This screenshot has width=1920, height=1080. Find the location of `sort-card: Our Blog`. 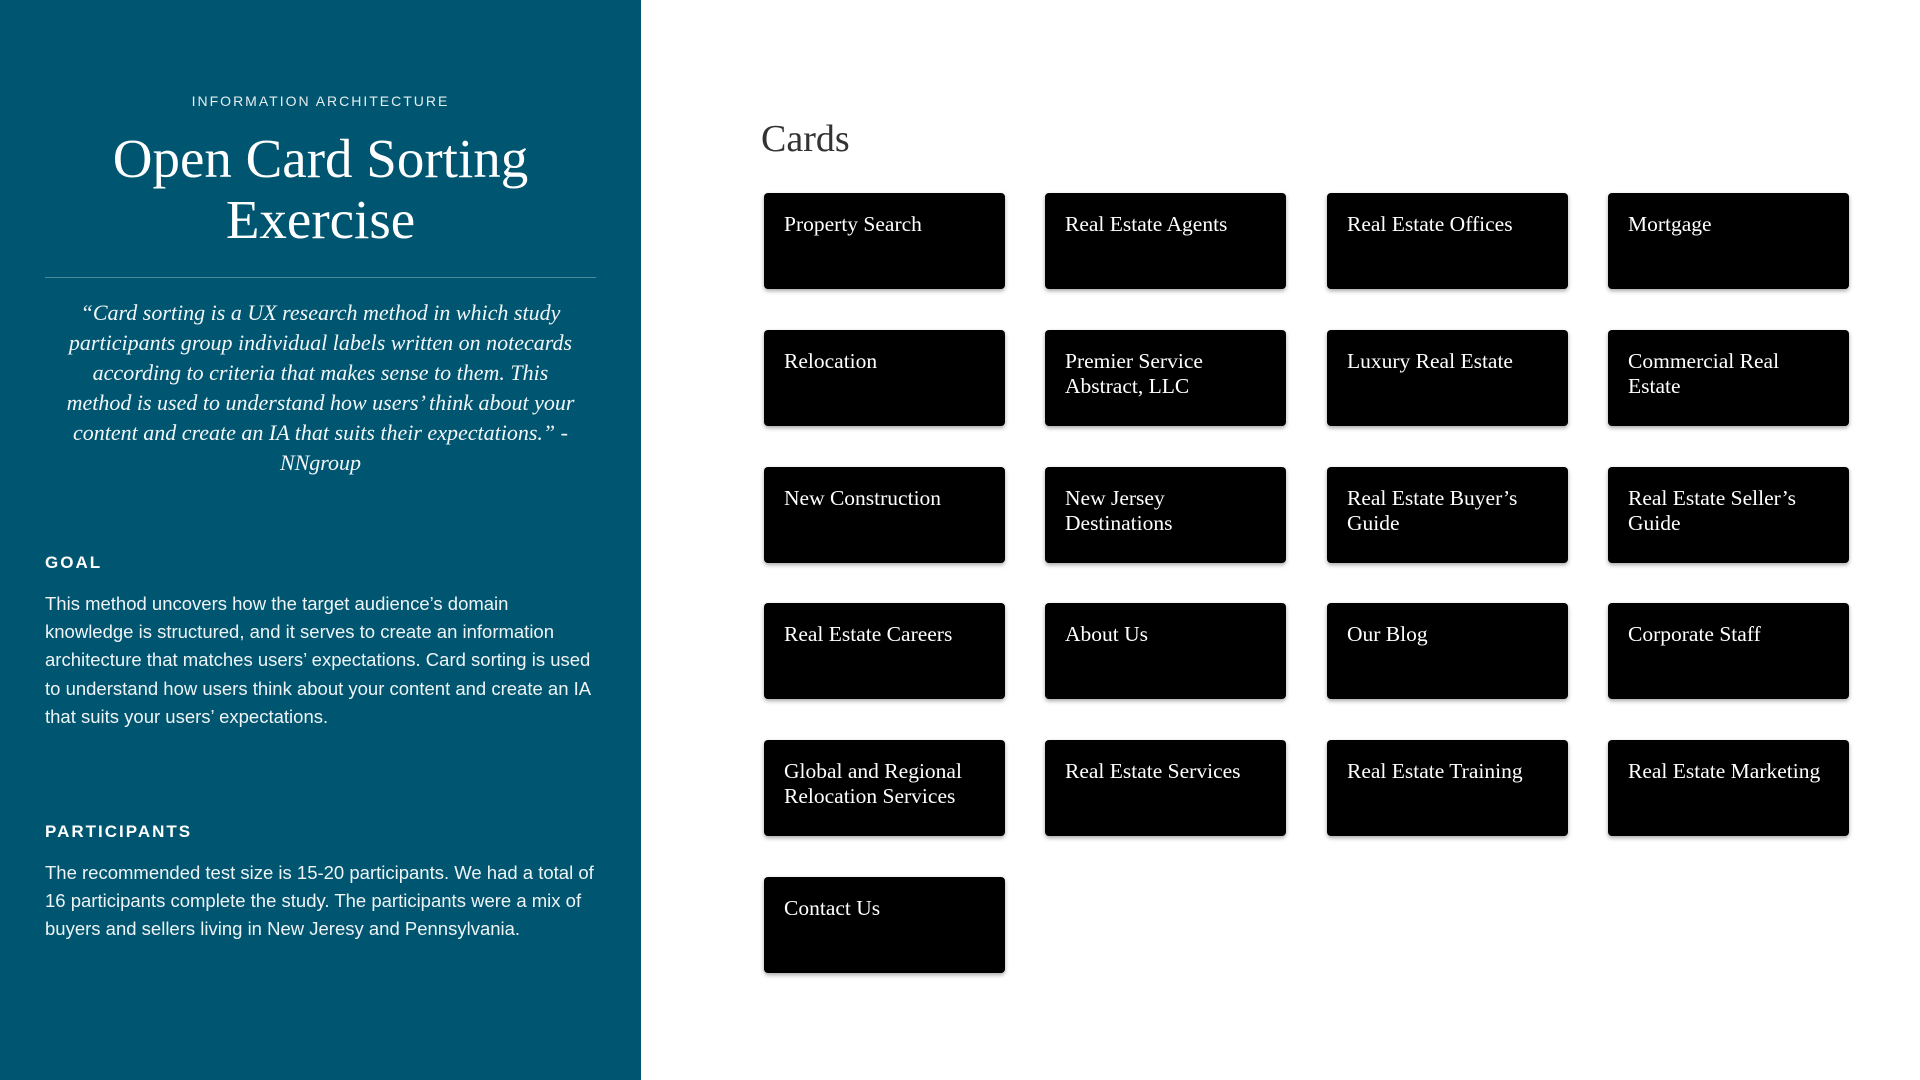

sort-card: Our Blog is located at coordinates (1447, 651).